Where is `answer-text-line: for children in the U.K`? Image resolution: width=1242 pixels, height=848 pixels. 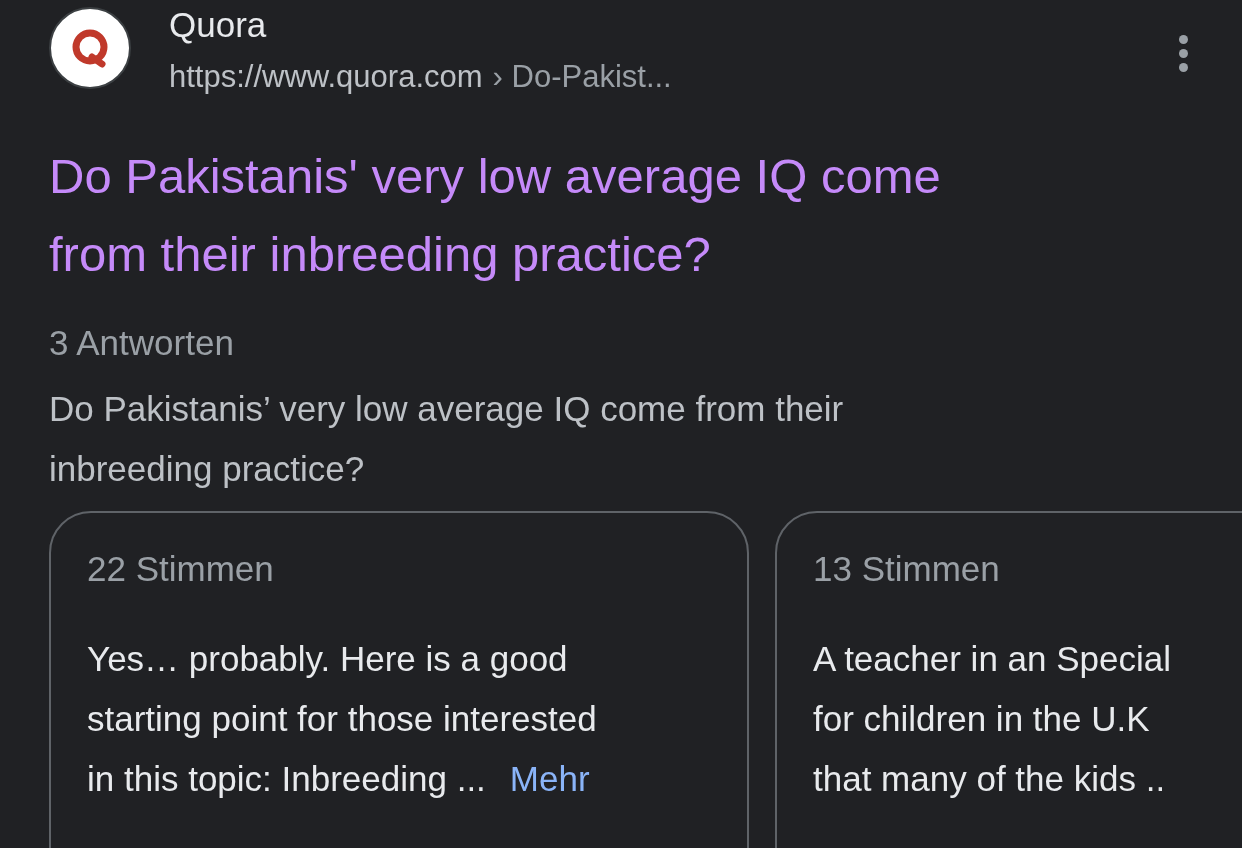 answer-text-line: for children in the U.K is located at coordinates (981, 719).